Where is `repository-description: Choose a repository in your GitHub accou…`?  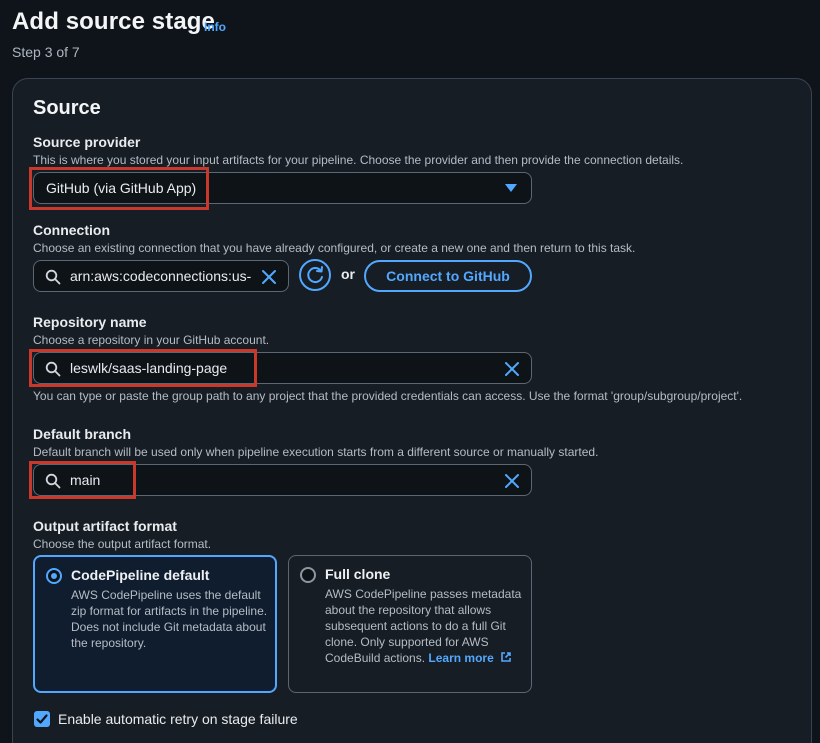 repository-description: Choose a repository in your GitHub accou… is located at coordinates (151, 340).